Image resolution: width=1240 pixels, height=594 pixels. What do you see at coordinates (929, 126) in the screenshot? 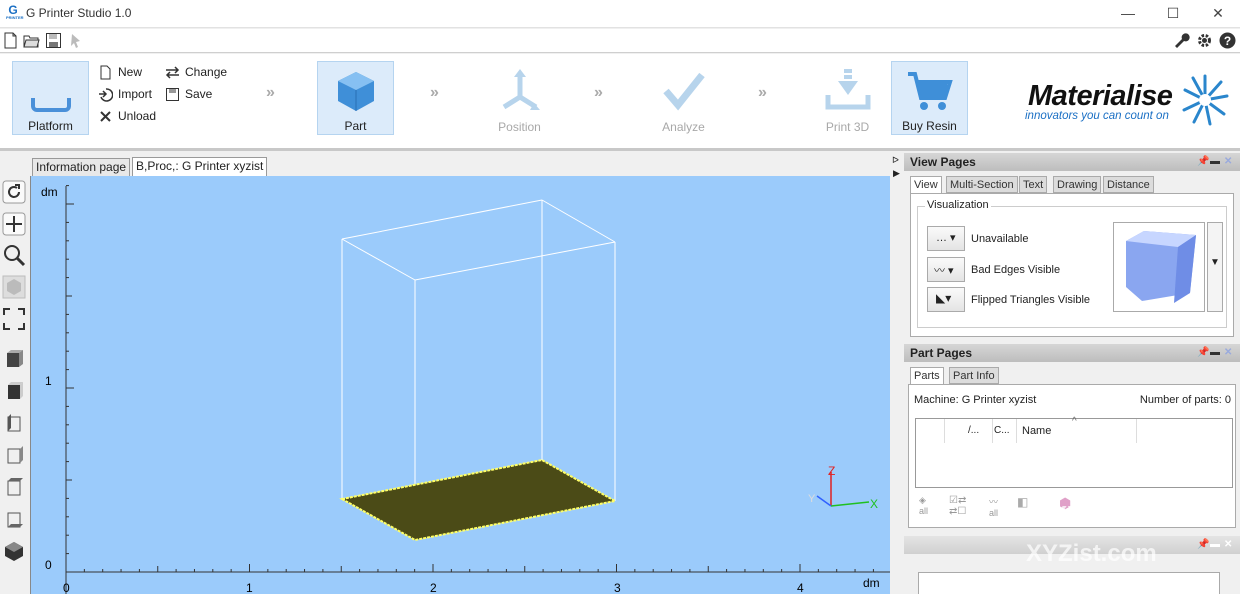
I see `buy-resin-label: Buy Resin` at bounding box center [929, 126].